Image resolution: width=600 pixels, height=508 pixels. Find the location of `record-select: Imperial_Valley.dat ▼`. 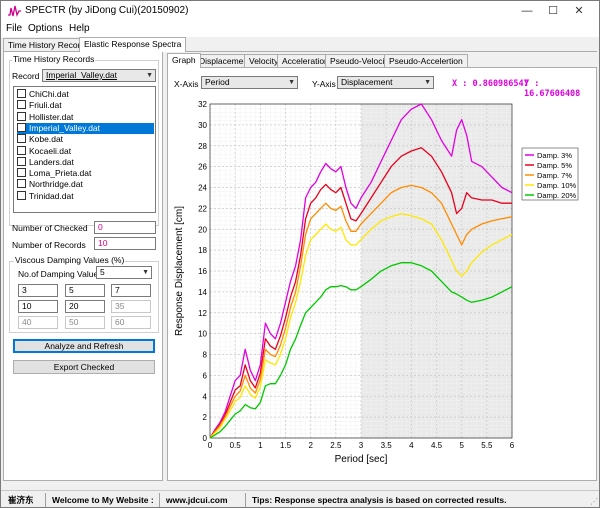

record-select: Imperial_Valley.dat ▼ is located at coordinates (99, 75).